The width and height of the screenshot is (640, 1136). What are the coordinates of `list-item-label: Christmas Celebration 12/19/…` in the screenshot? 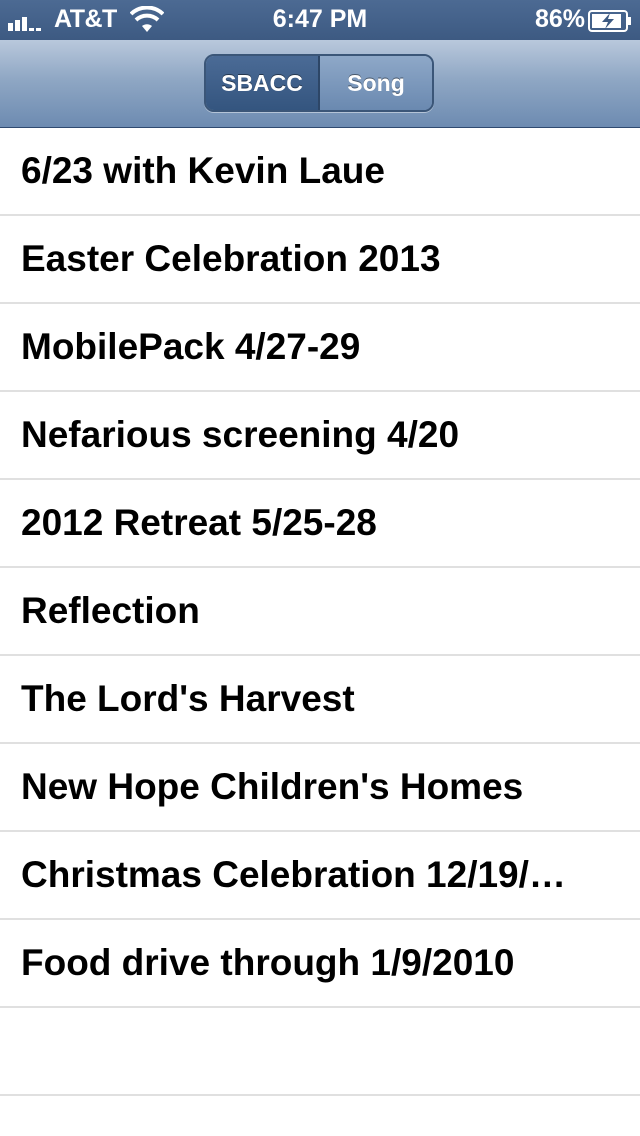 It's located at (293, 874).